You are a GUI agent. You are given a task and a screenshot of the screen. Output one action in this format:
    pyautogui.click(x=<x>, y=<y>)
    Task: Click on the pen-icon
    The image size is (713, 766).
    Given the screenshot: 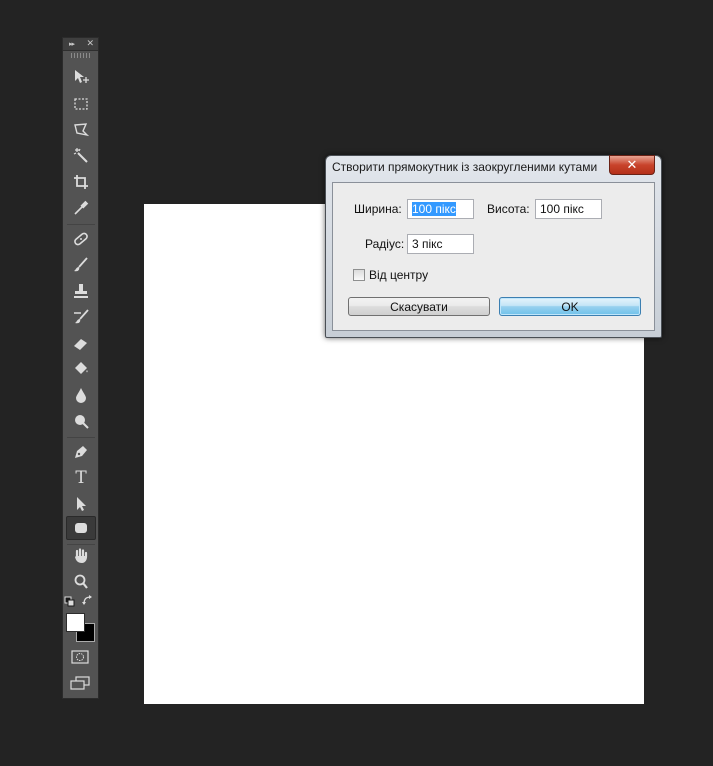 What is the action you would take?
    pyautogui.click(x=81, y=452)
    